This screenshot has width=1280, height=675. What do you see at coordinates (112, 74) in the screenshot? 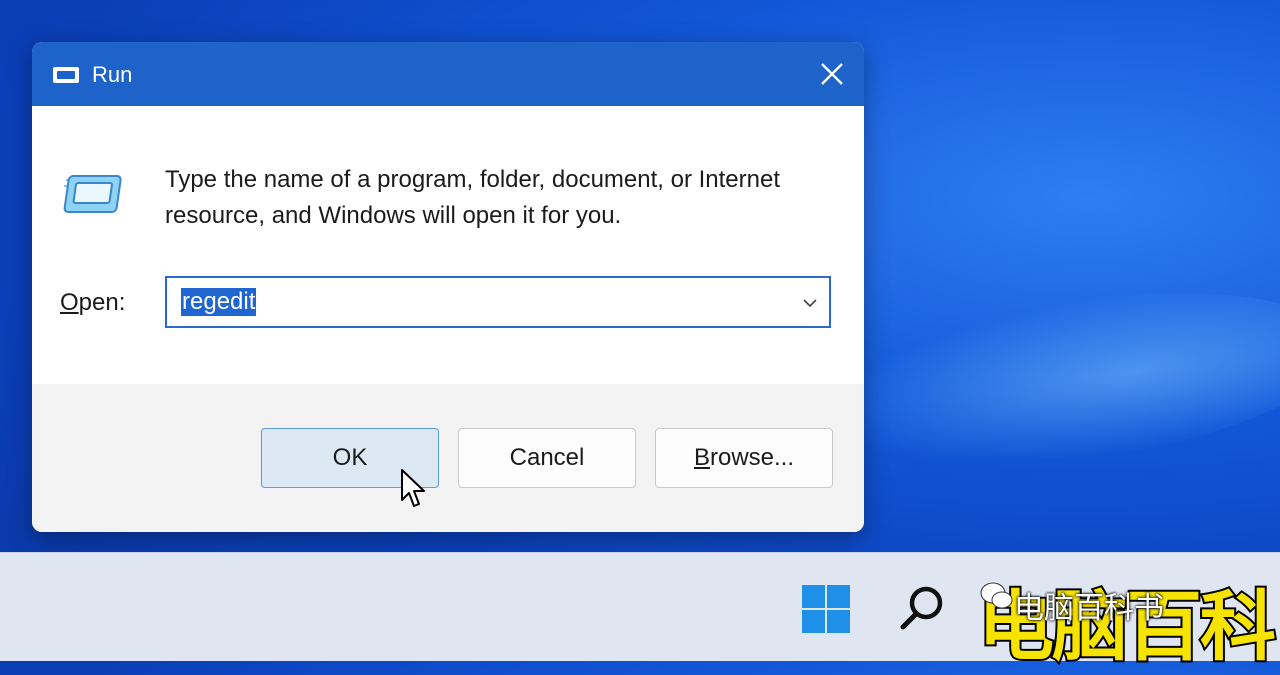
I see `dialog-title: Run` at bounding box center [112, 74].